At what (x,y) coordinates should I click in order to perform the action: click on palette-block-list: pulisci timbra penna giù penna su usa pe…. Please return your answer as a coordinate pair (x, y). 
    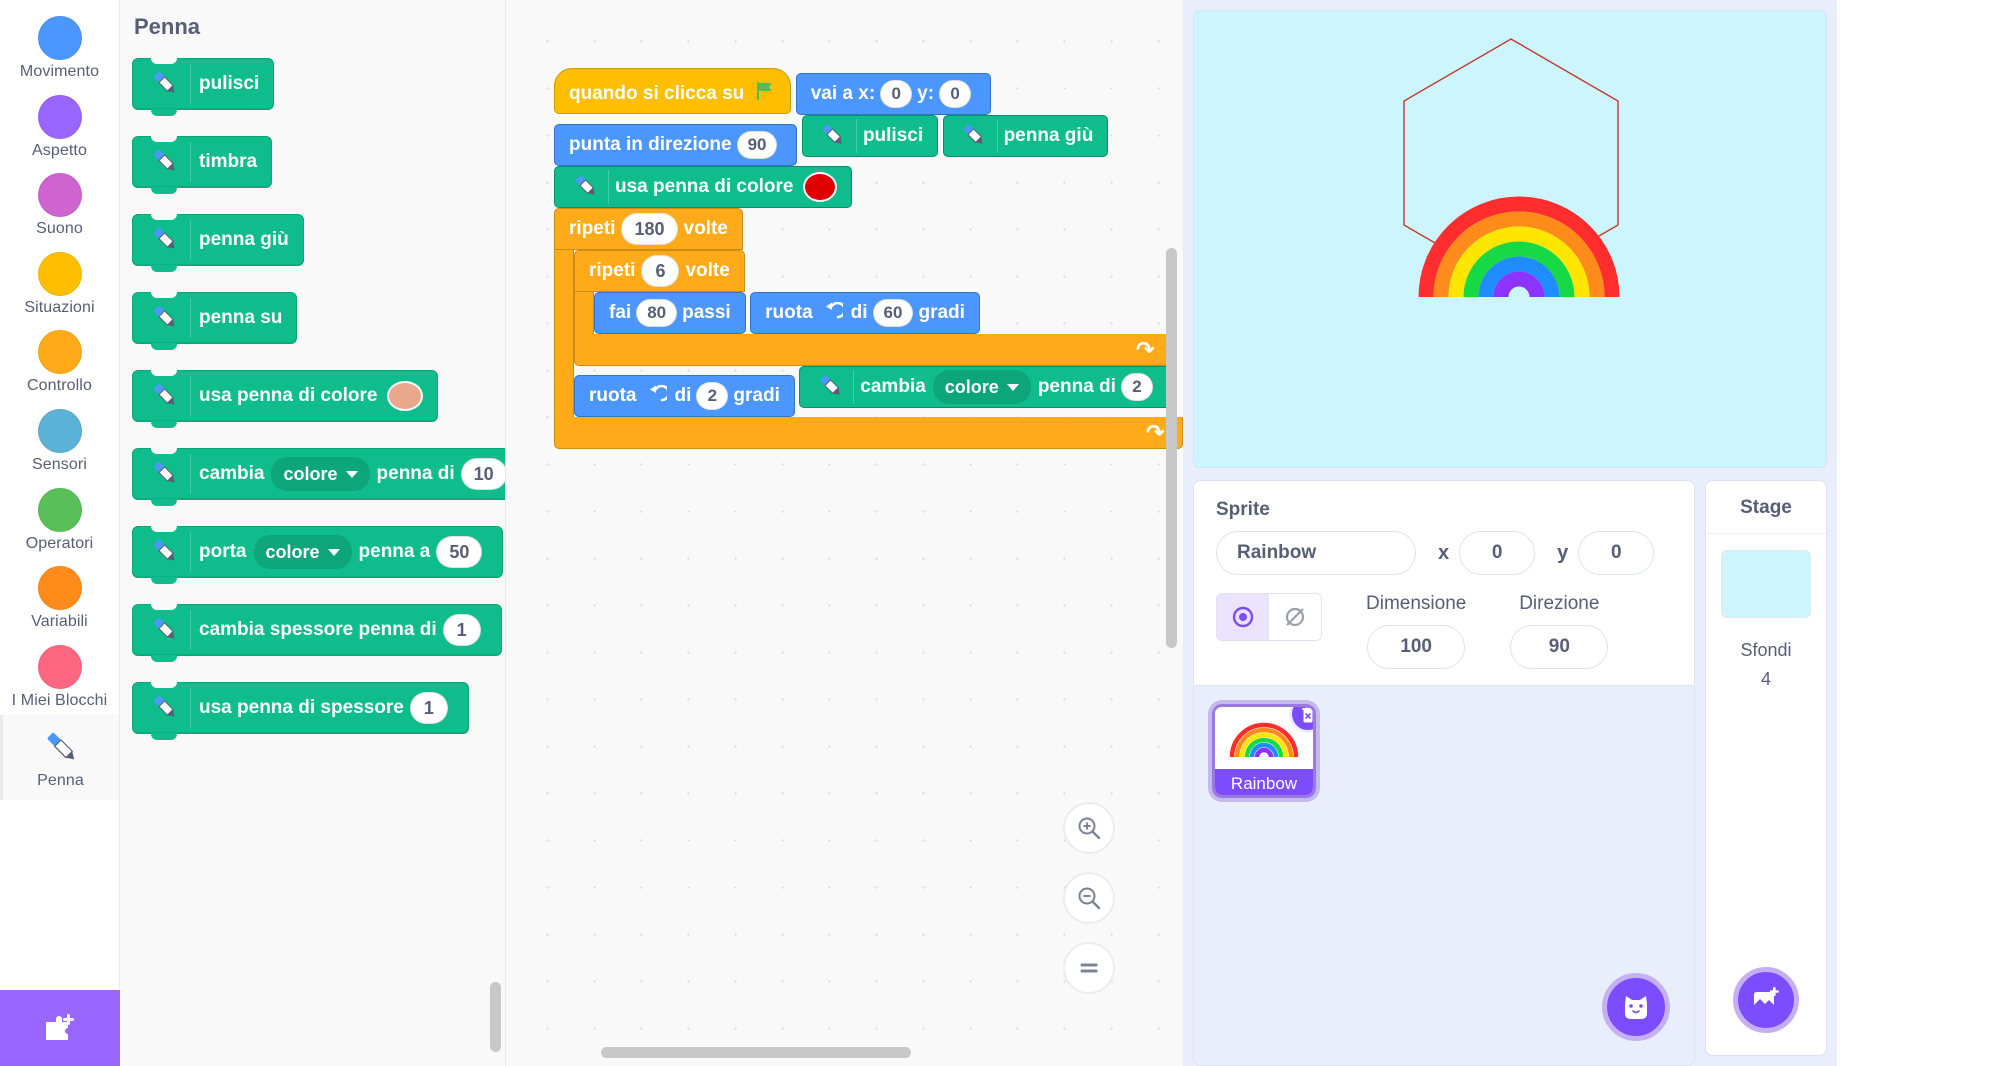
    Looking at the image, I should click on (312, 400).